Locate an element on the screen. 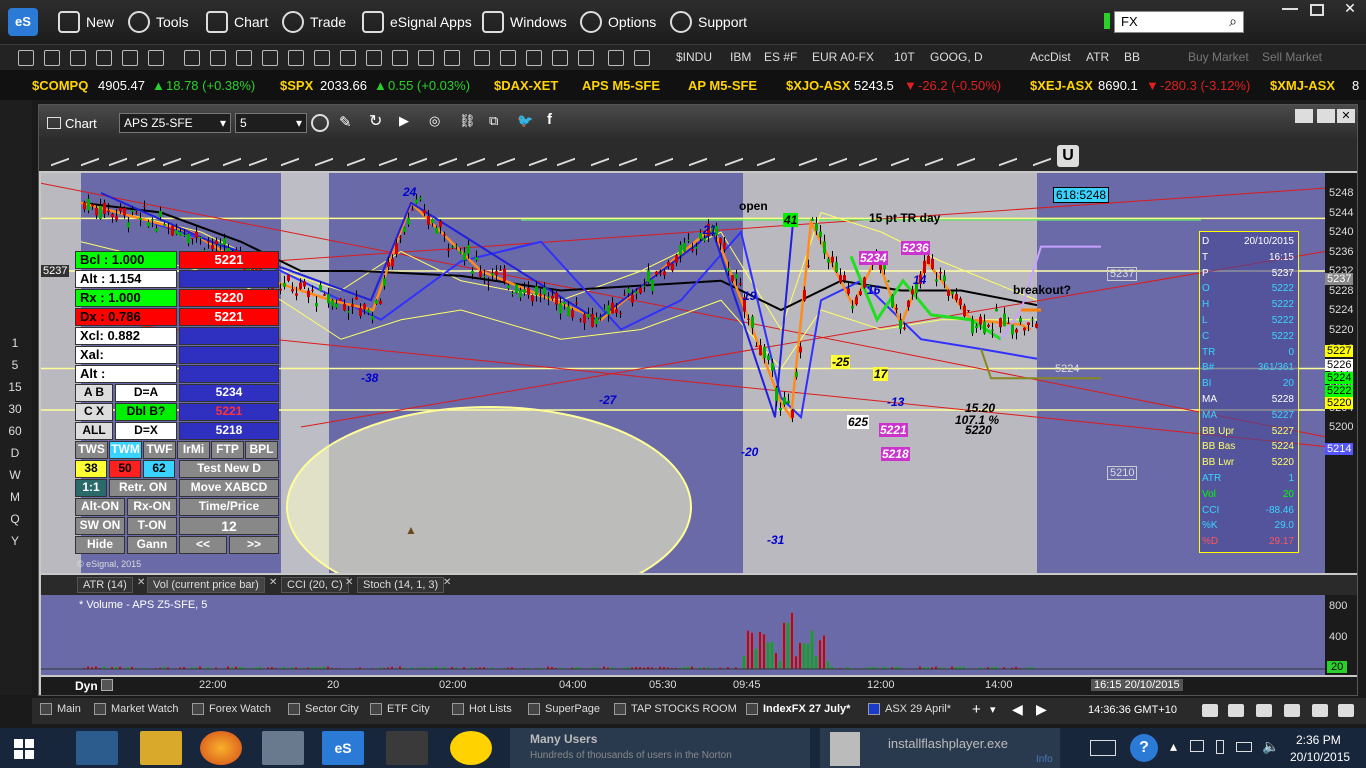  tws-button: TWS is located at coordinates (91, 450).